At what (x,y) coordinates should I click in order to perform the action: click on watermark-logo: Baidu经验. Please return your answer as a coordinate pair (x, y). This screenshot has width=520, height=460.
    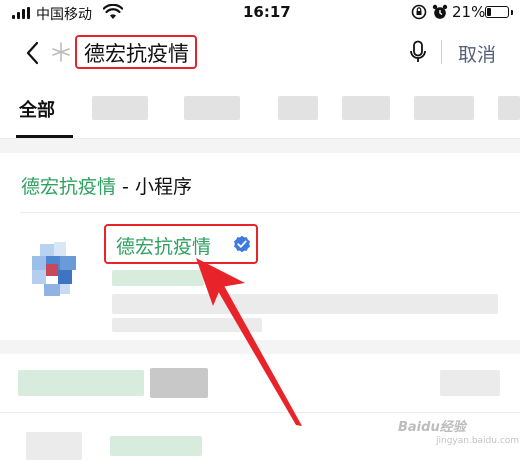
    Looking at the image, I should click on (432, 427).